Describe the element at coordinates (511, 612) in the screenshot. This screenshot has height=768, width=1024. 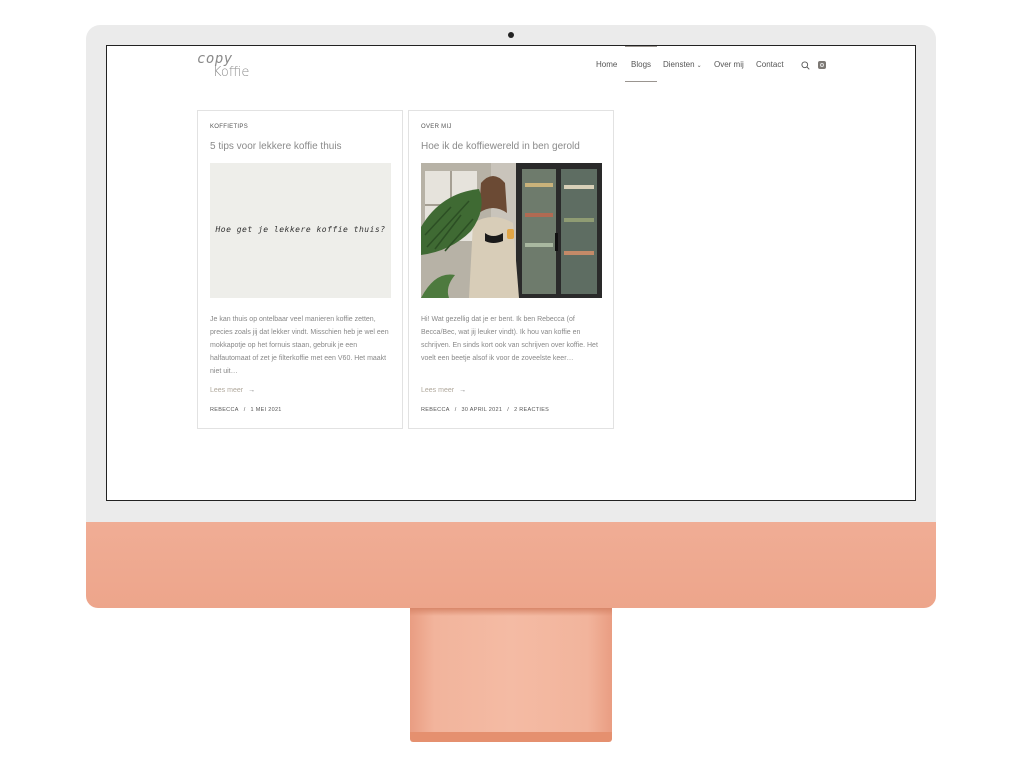
I see `stand-shadow` at that location.